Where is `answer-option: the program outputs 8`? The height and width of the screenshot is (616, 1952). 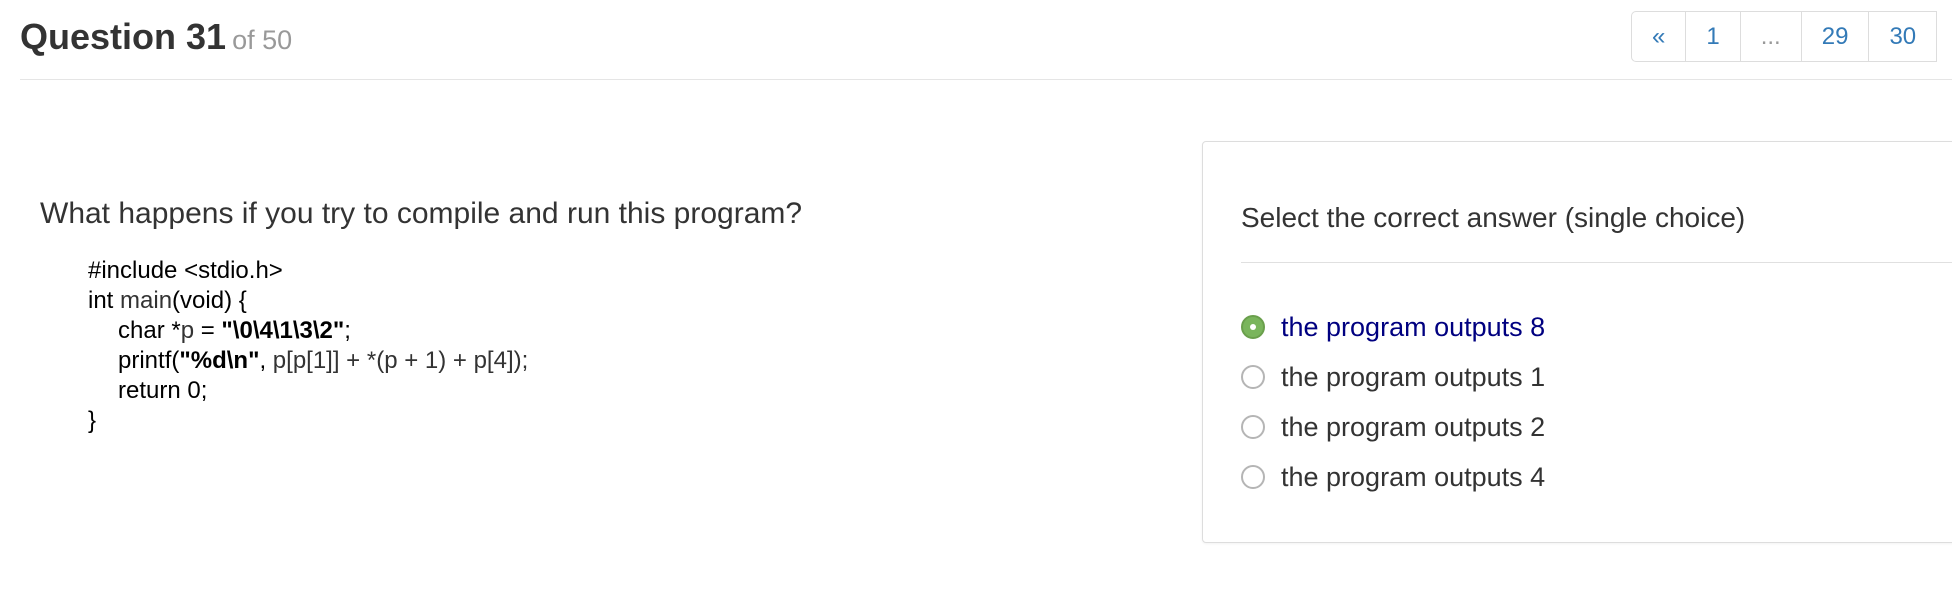 answer-option: the program outputs 8 is located at coordinates (1393, 327).